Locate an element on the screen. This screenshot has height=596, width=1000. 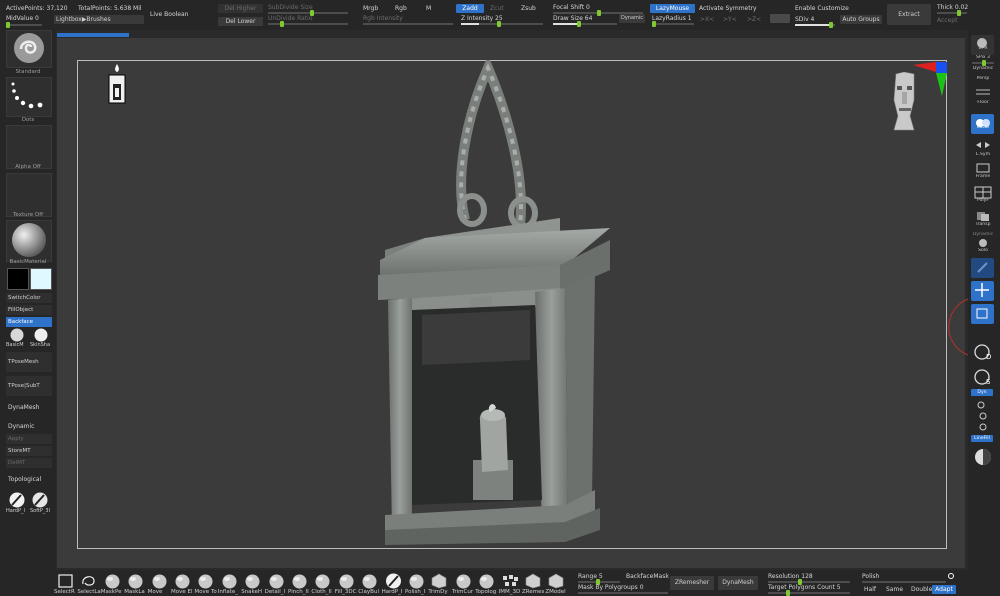
polish-slider: Polish is located at coordinates (870, 577).